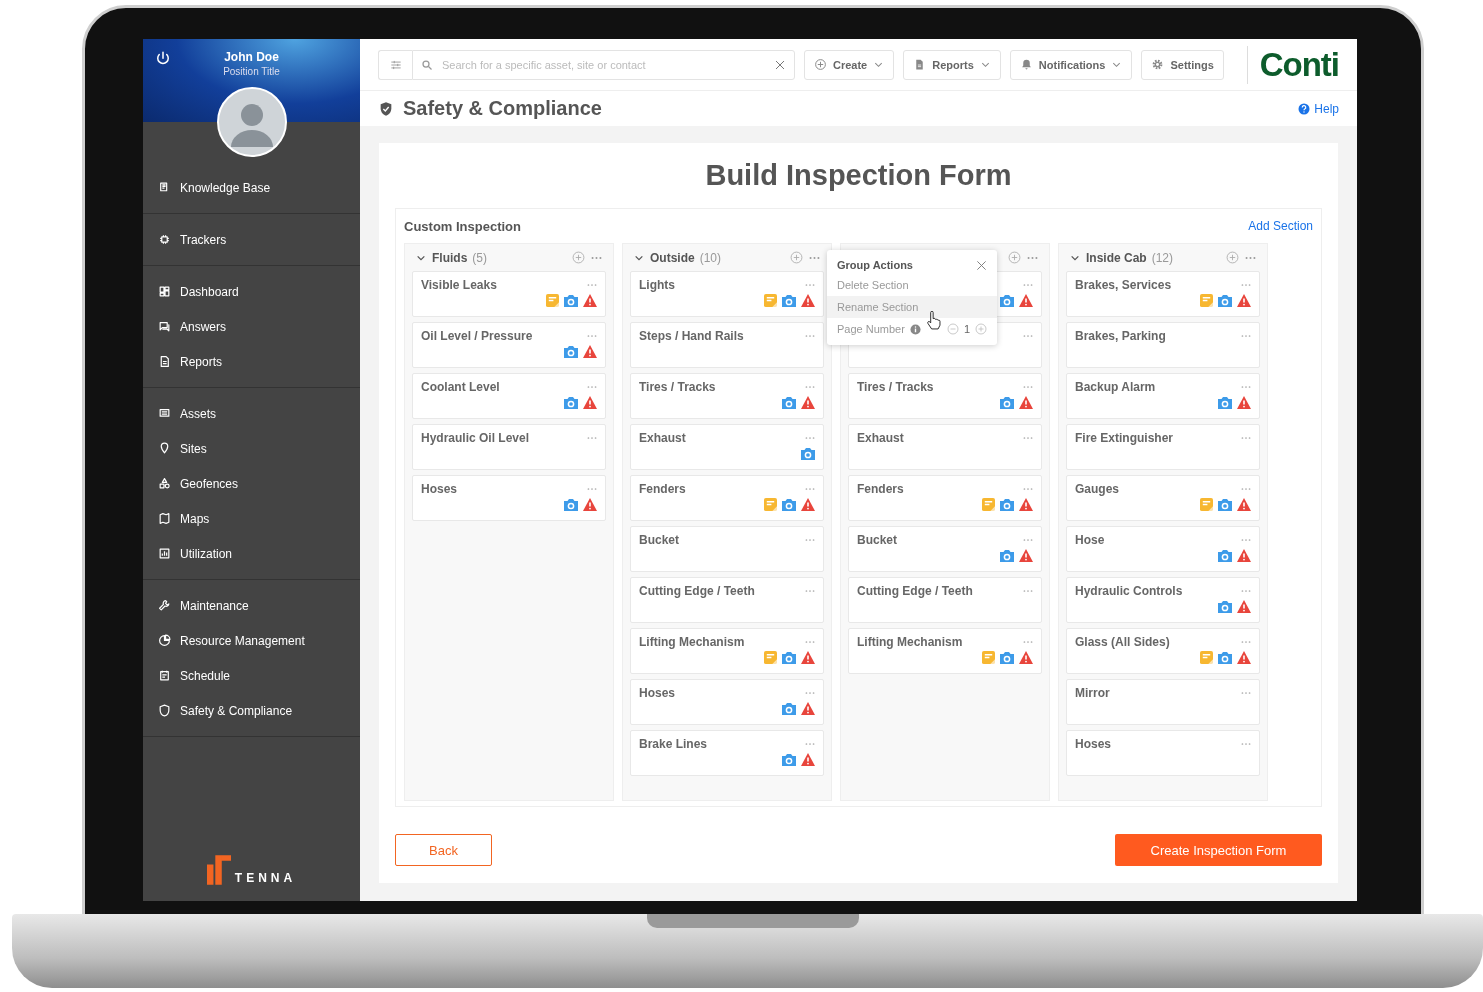 This screenshot has width=1483, height=992. Describe the element at coordinates (1163, 600) in the screenshot. I see `inspection-item: Hydraulic Controls` at that location.